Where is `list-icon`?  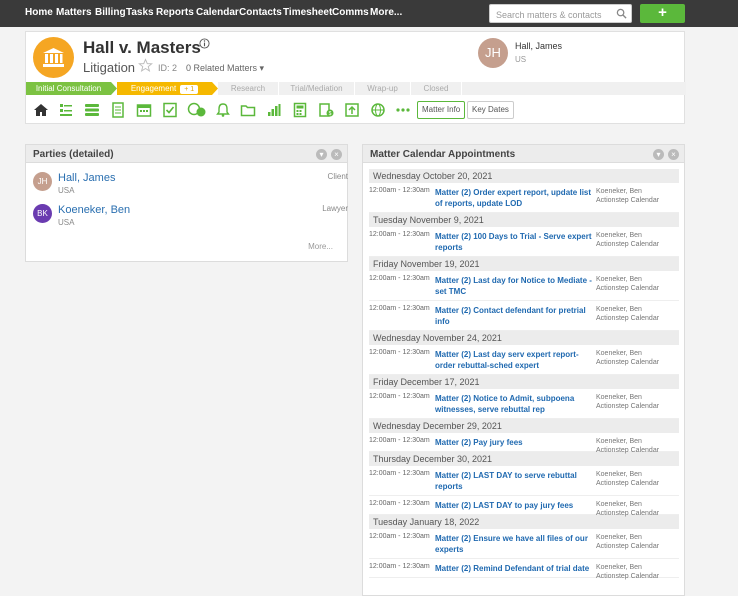
list-icon is located at coordinates (66, 110).